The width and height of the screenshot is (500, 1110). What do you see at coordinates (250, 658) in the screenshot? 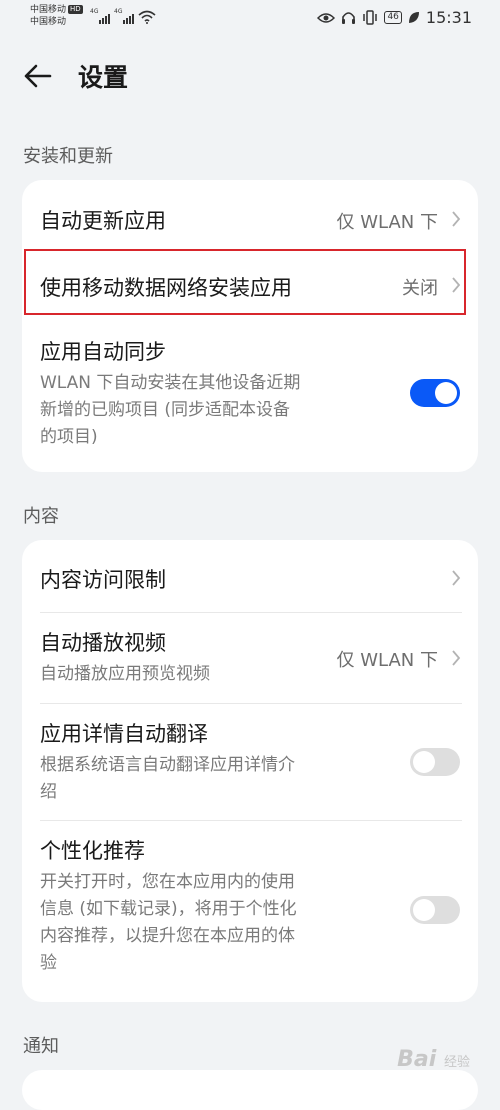
I see `row-autoplay-video: 自动播放视频 自动播放应用预览视频 仅 WLAN 下` at bounding box center [250, 658].